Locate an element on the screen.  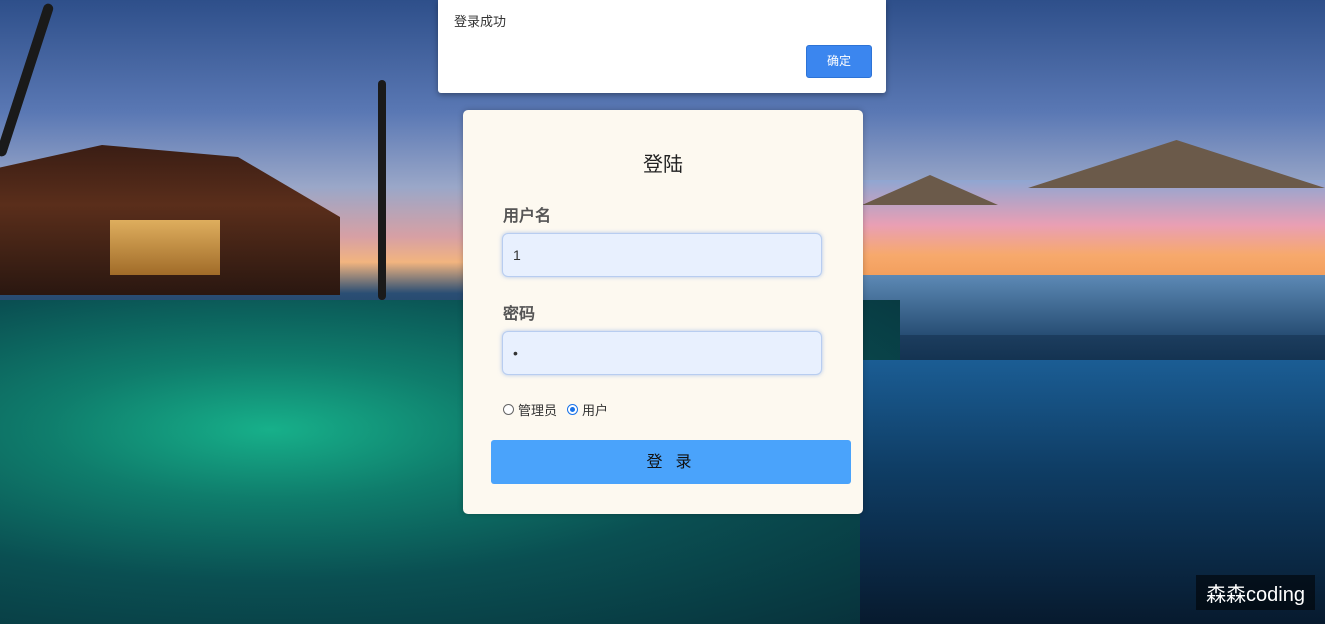
alert-message: 登录成功 is located at coordinates (480, 22).